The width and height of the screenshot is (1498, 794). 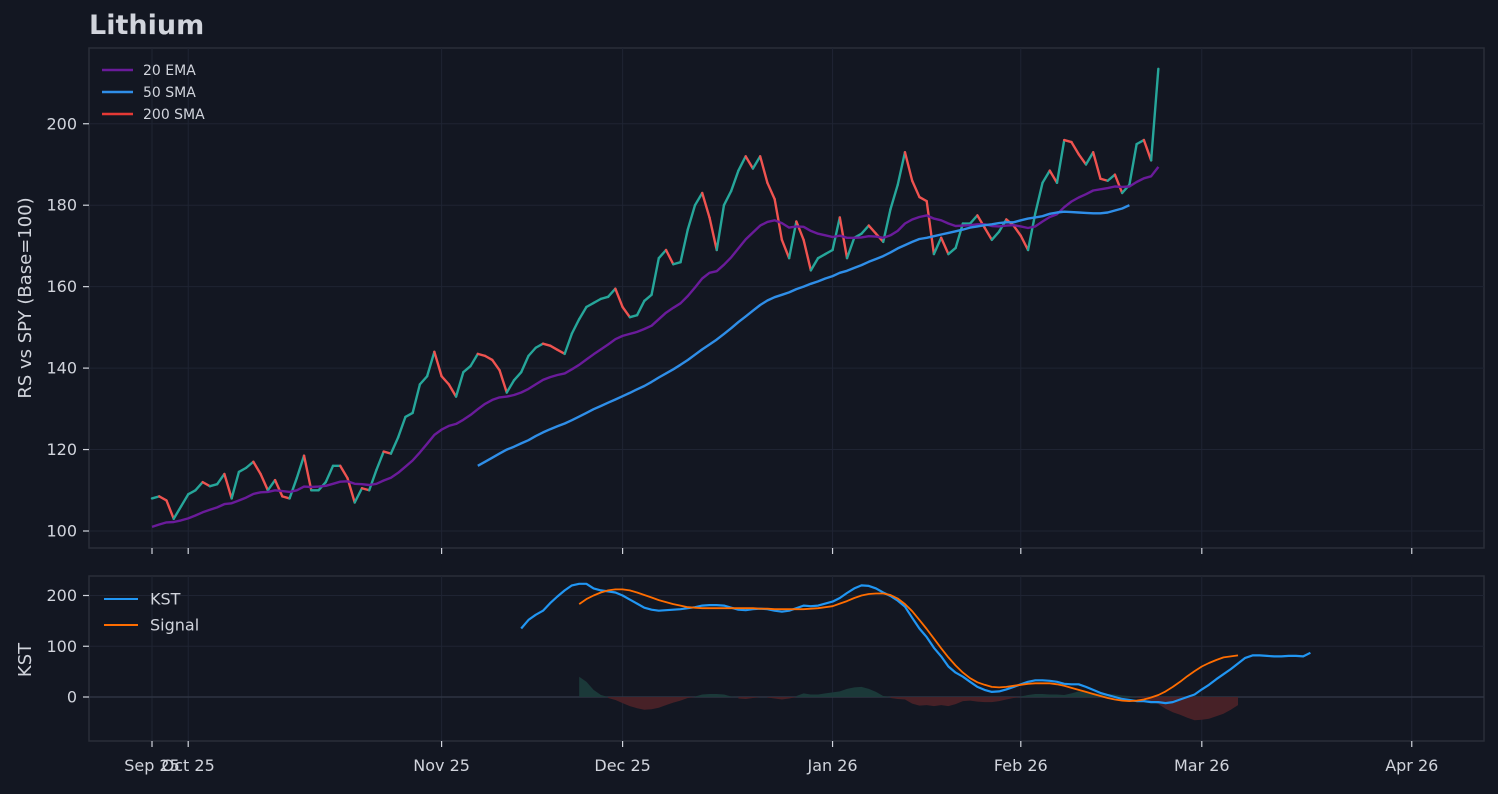 What do you see at coordinates (915, 643) in the screenshot?
I see `kst-line` at bounding box center [915, 643].